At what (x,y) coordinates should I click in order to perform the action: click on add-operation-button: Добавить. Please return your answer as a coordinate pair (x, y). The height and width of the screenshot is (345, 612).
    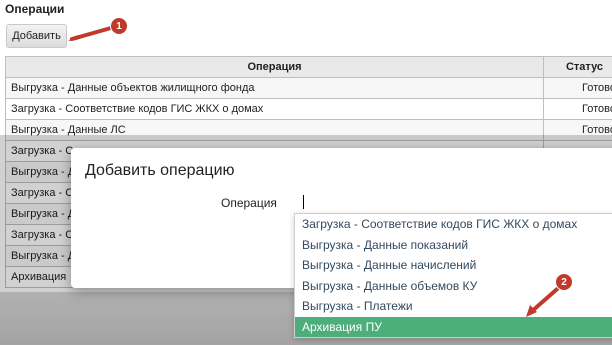
    Looking at the image, I should click on (36, 36).